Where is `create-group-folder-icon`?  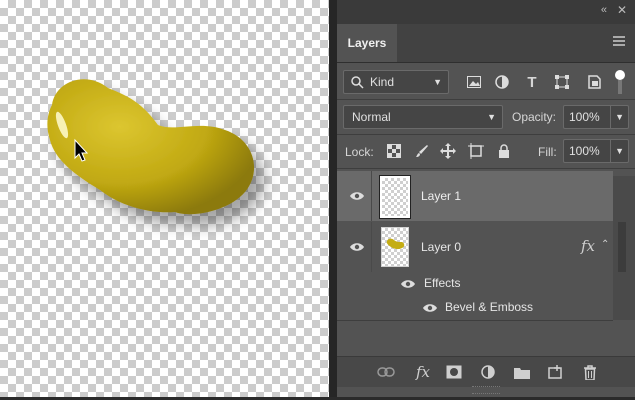
create-group-folder-icon is located at coordinates (522, 372).